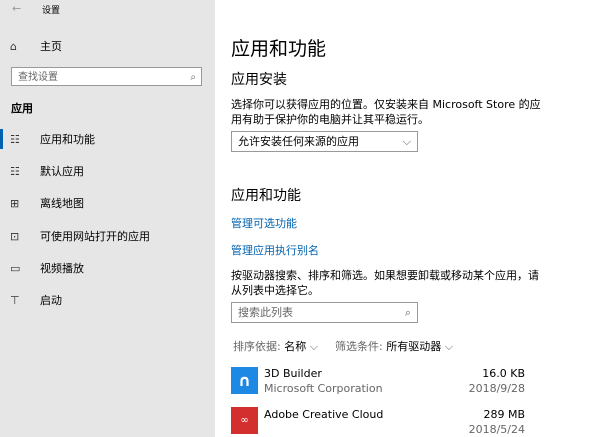  Describe the element at coordinates (503, 373) in the screenshot. I see `app-size: 16.0 KB` at that location.